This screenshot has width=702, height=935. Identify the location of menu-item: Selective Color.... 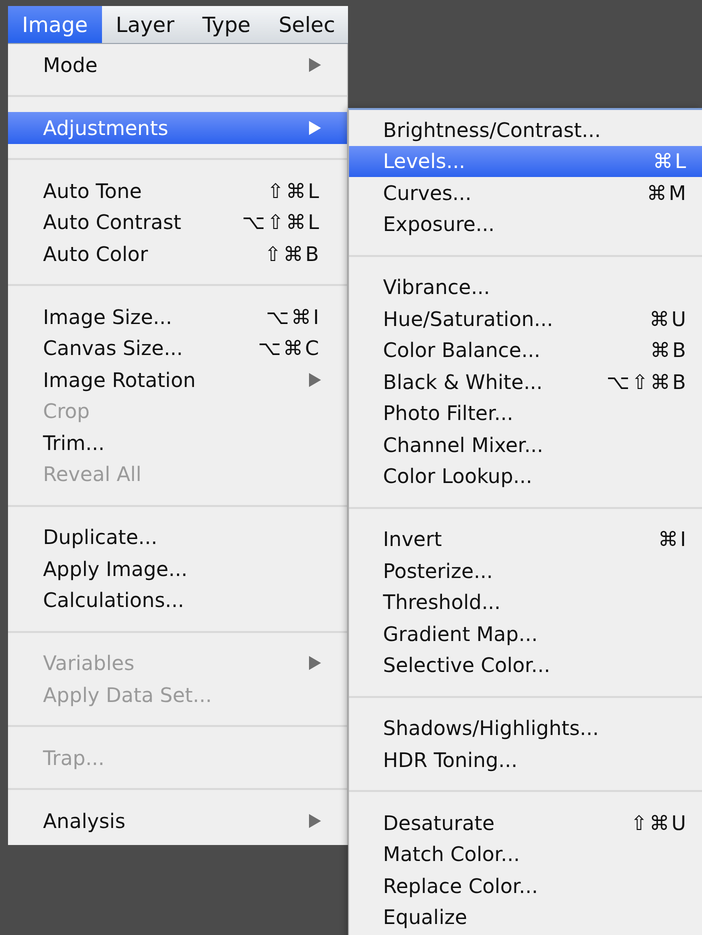
(525, 665).